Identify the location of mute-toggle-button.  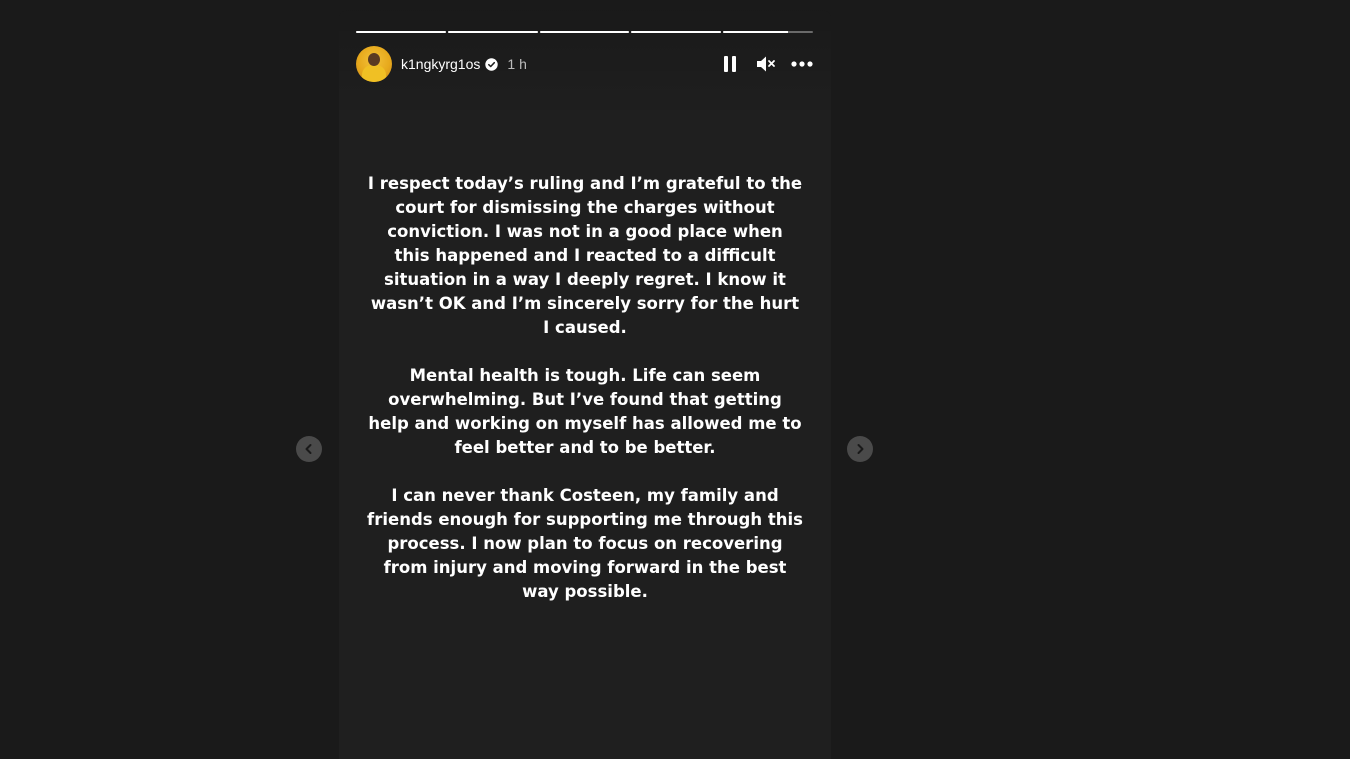
(766, 64).